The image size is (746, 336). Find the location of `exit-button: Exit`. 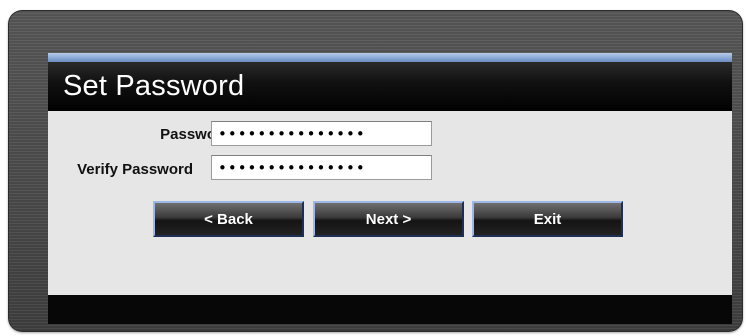

exit-button: Exit is located at coordinates (547, 219).